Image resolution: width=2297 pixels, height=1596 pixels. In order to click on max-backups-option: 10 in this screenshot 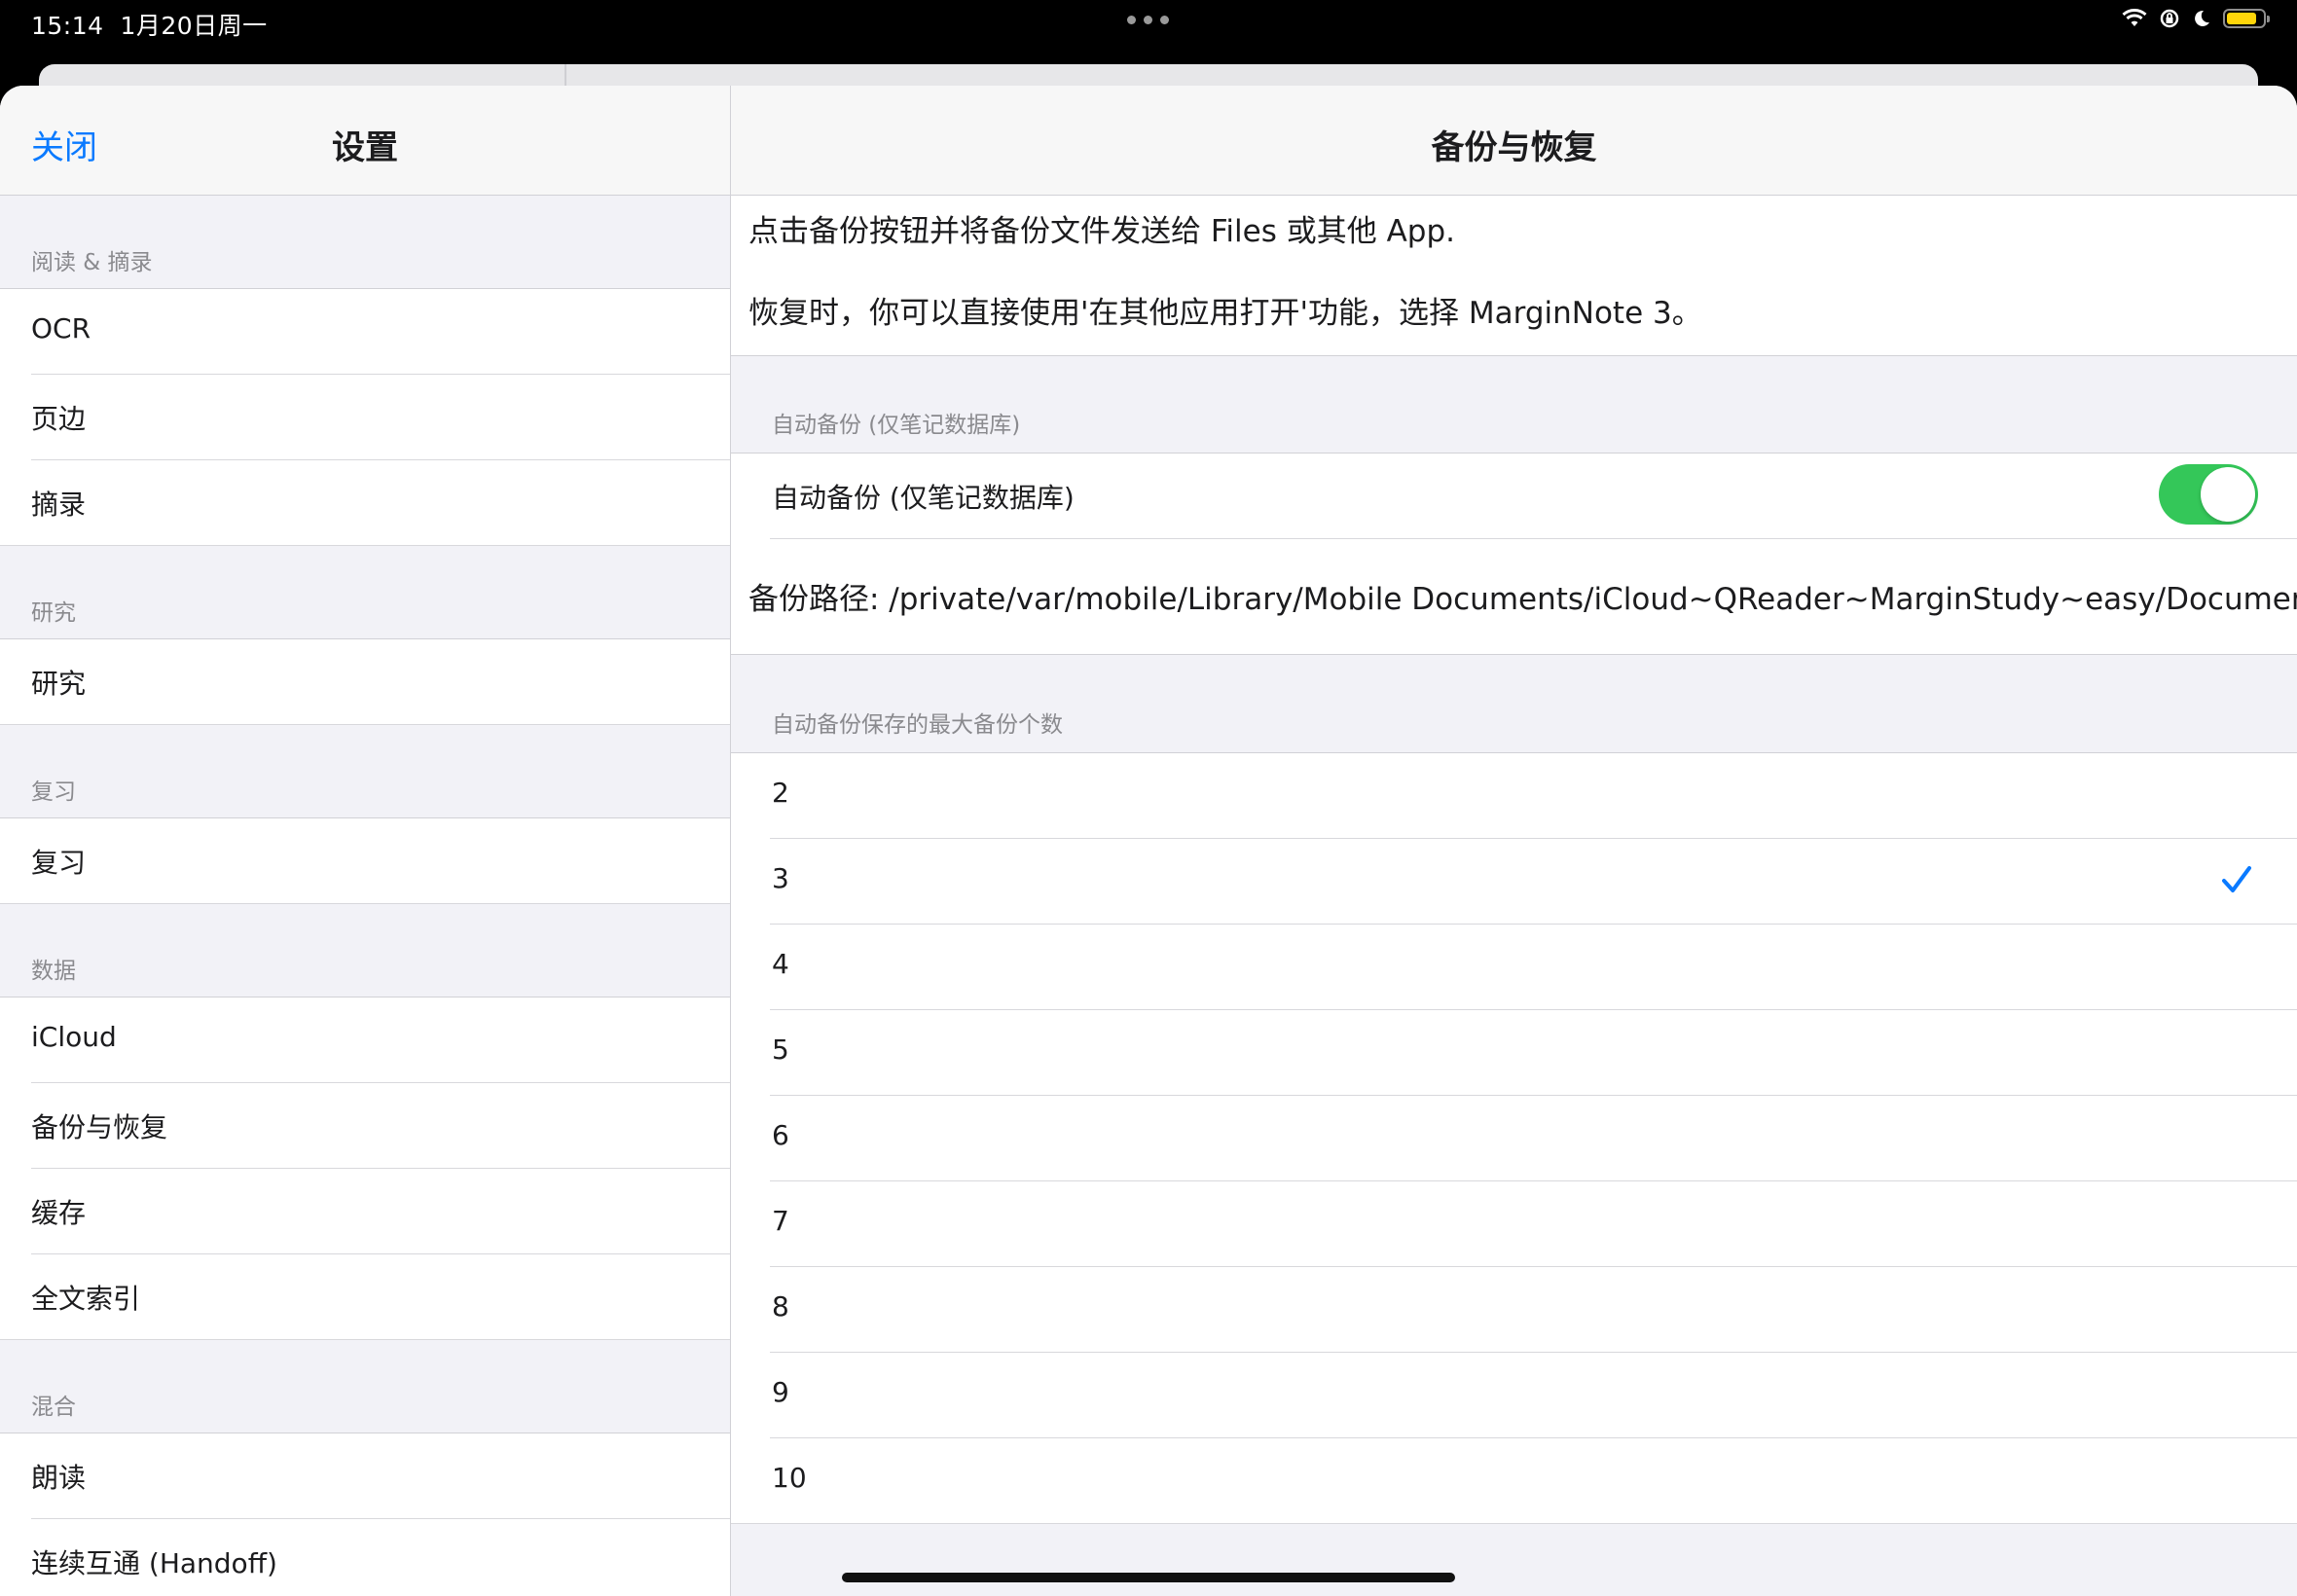, I will do `click(1514, 1481)`.